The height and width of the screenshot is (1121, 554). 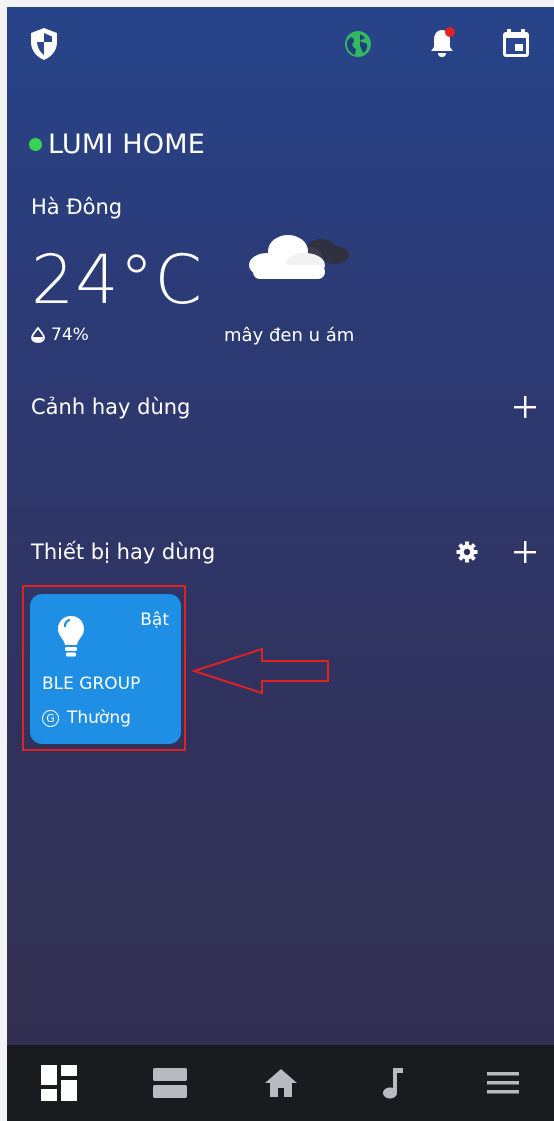 I want to click on add-device-button, so click(x=525, y=552).